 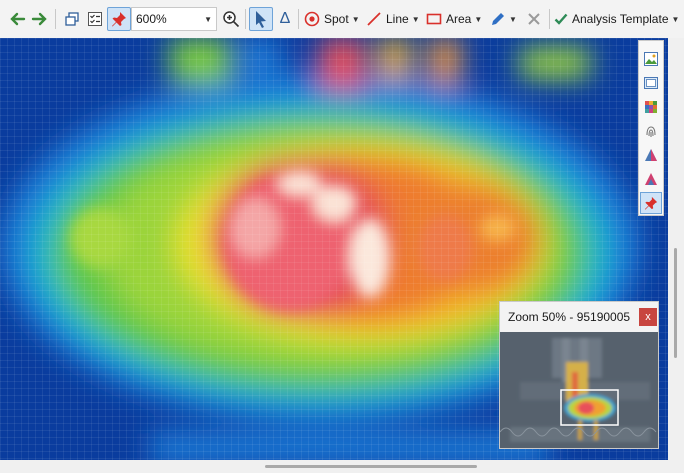 I want to click on image-icon, so click(x=651, y=59).